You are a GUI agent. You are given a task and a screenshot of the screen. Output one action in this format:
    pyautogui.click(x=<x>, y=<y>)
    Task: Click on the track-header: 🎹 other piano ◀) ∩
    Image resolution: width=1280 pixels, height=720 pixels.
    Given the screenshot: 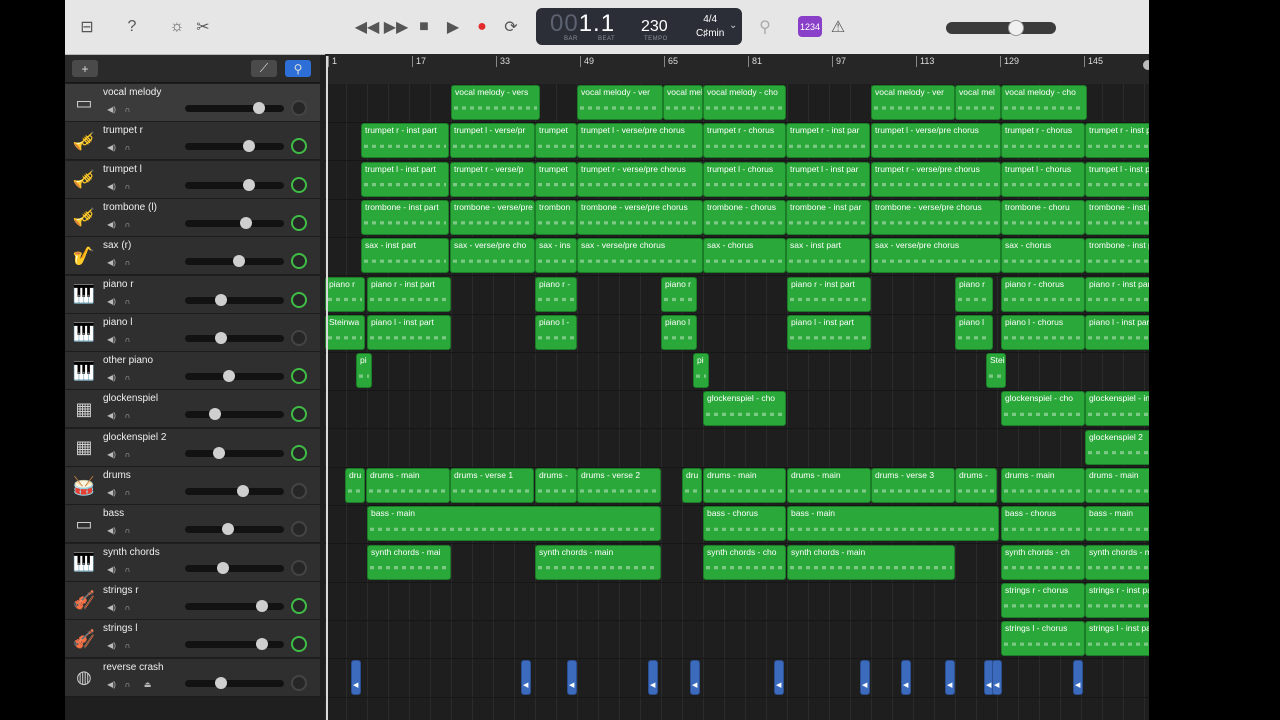 What is the action you would take?
    pyautogui.click(x=192, y=371)
    